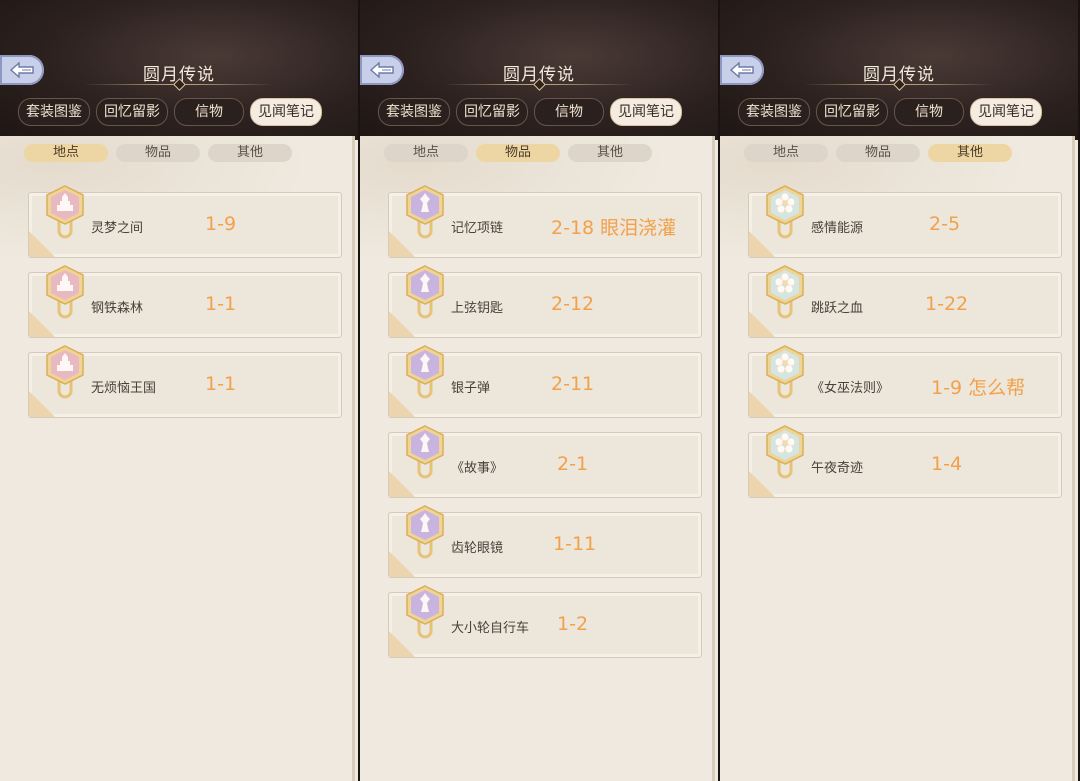 The height and width of the screenshot is (781, 1080). Describe the element at coordinates (477, 308) in the screenshot. I see `item-name: 上弦钥匙` at that location.